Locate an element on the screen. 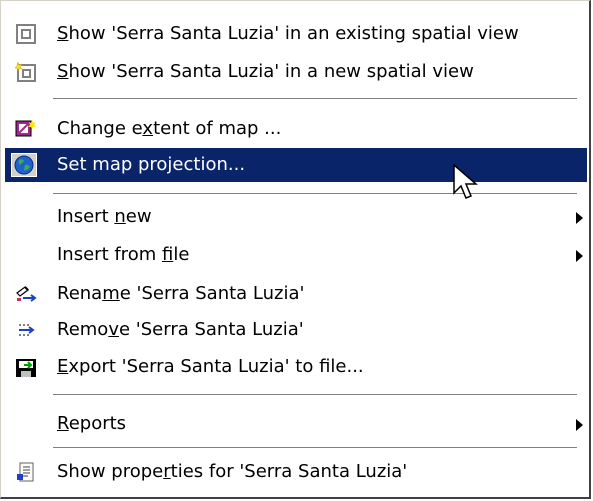 The width and height of the screenshot is (593, 501). menu-item-rename: Rename 'Serra Santa Luzia' is located at coordinates (296, 294).